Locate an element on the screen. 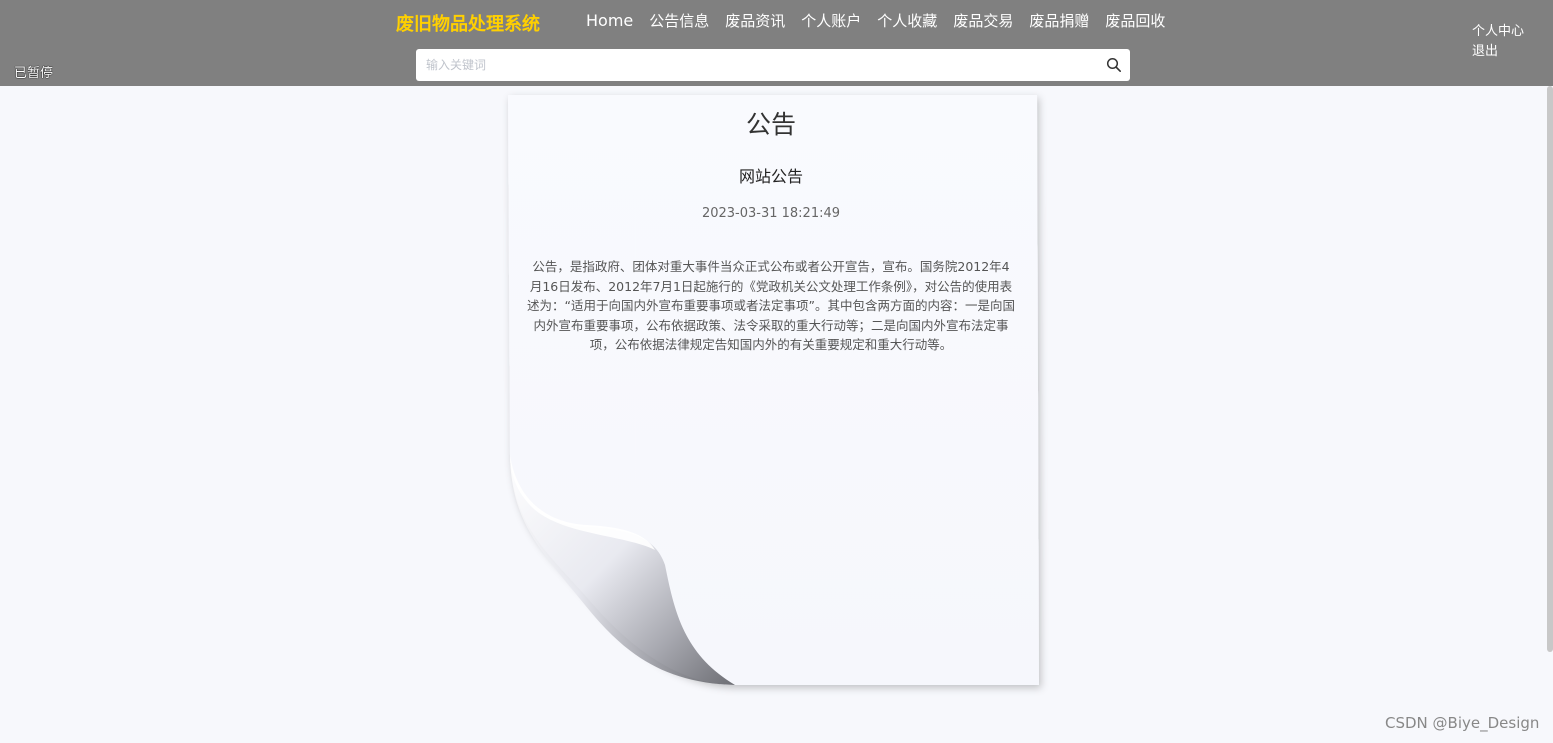 The image size is (1553, 743). notice-title: 网站公告 is located at coordinates (770, 176).